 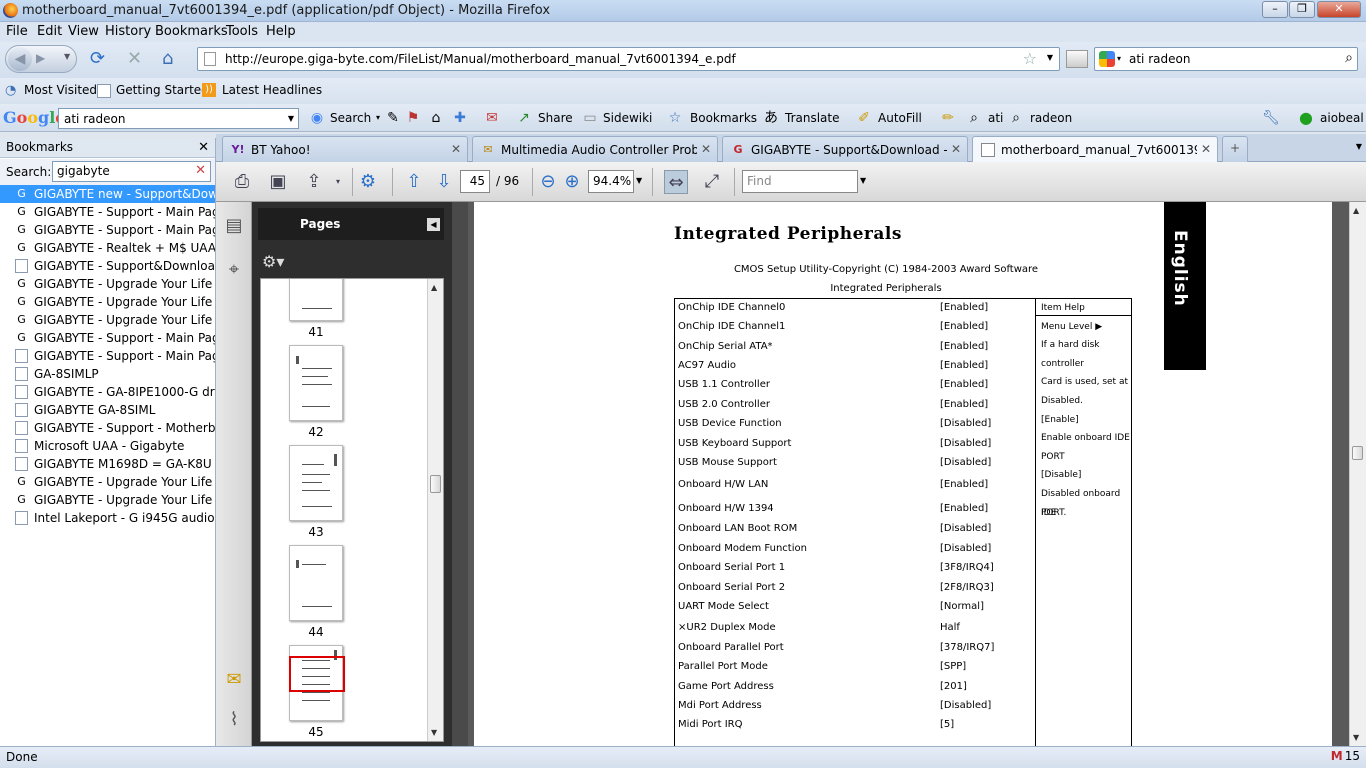 What do you see at coordinates (278, 182) in the screenshot?
I see `save-icon: ▣` at bounding box center [278, 182].